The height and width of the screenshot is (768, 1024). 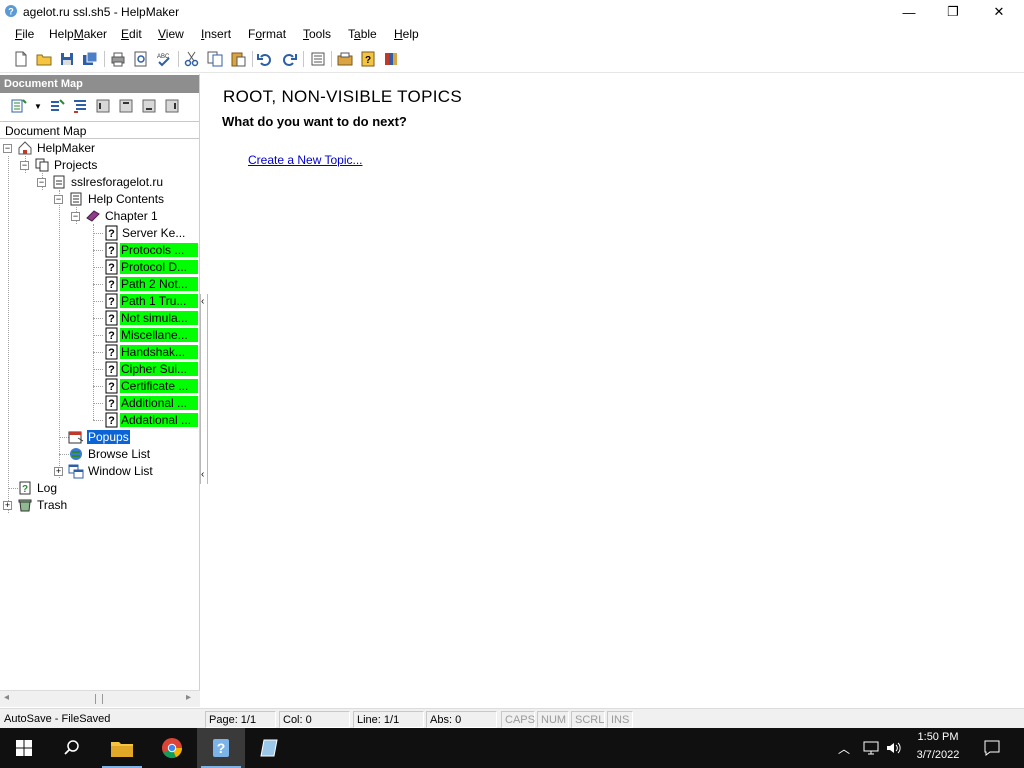 What do you see at coordinates (953, 12) in the screenshot?
I see `restore-button: ❐` at bounding box center [953, 12].